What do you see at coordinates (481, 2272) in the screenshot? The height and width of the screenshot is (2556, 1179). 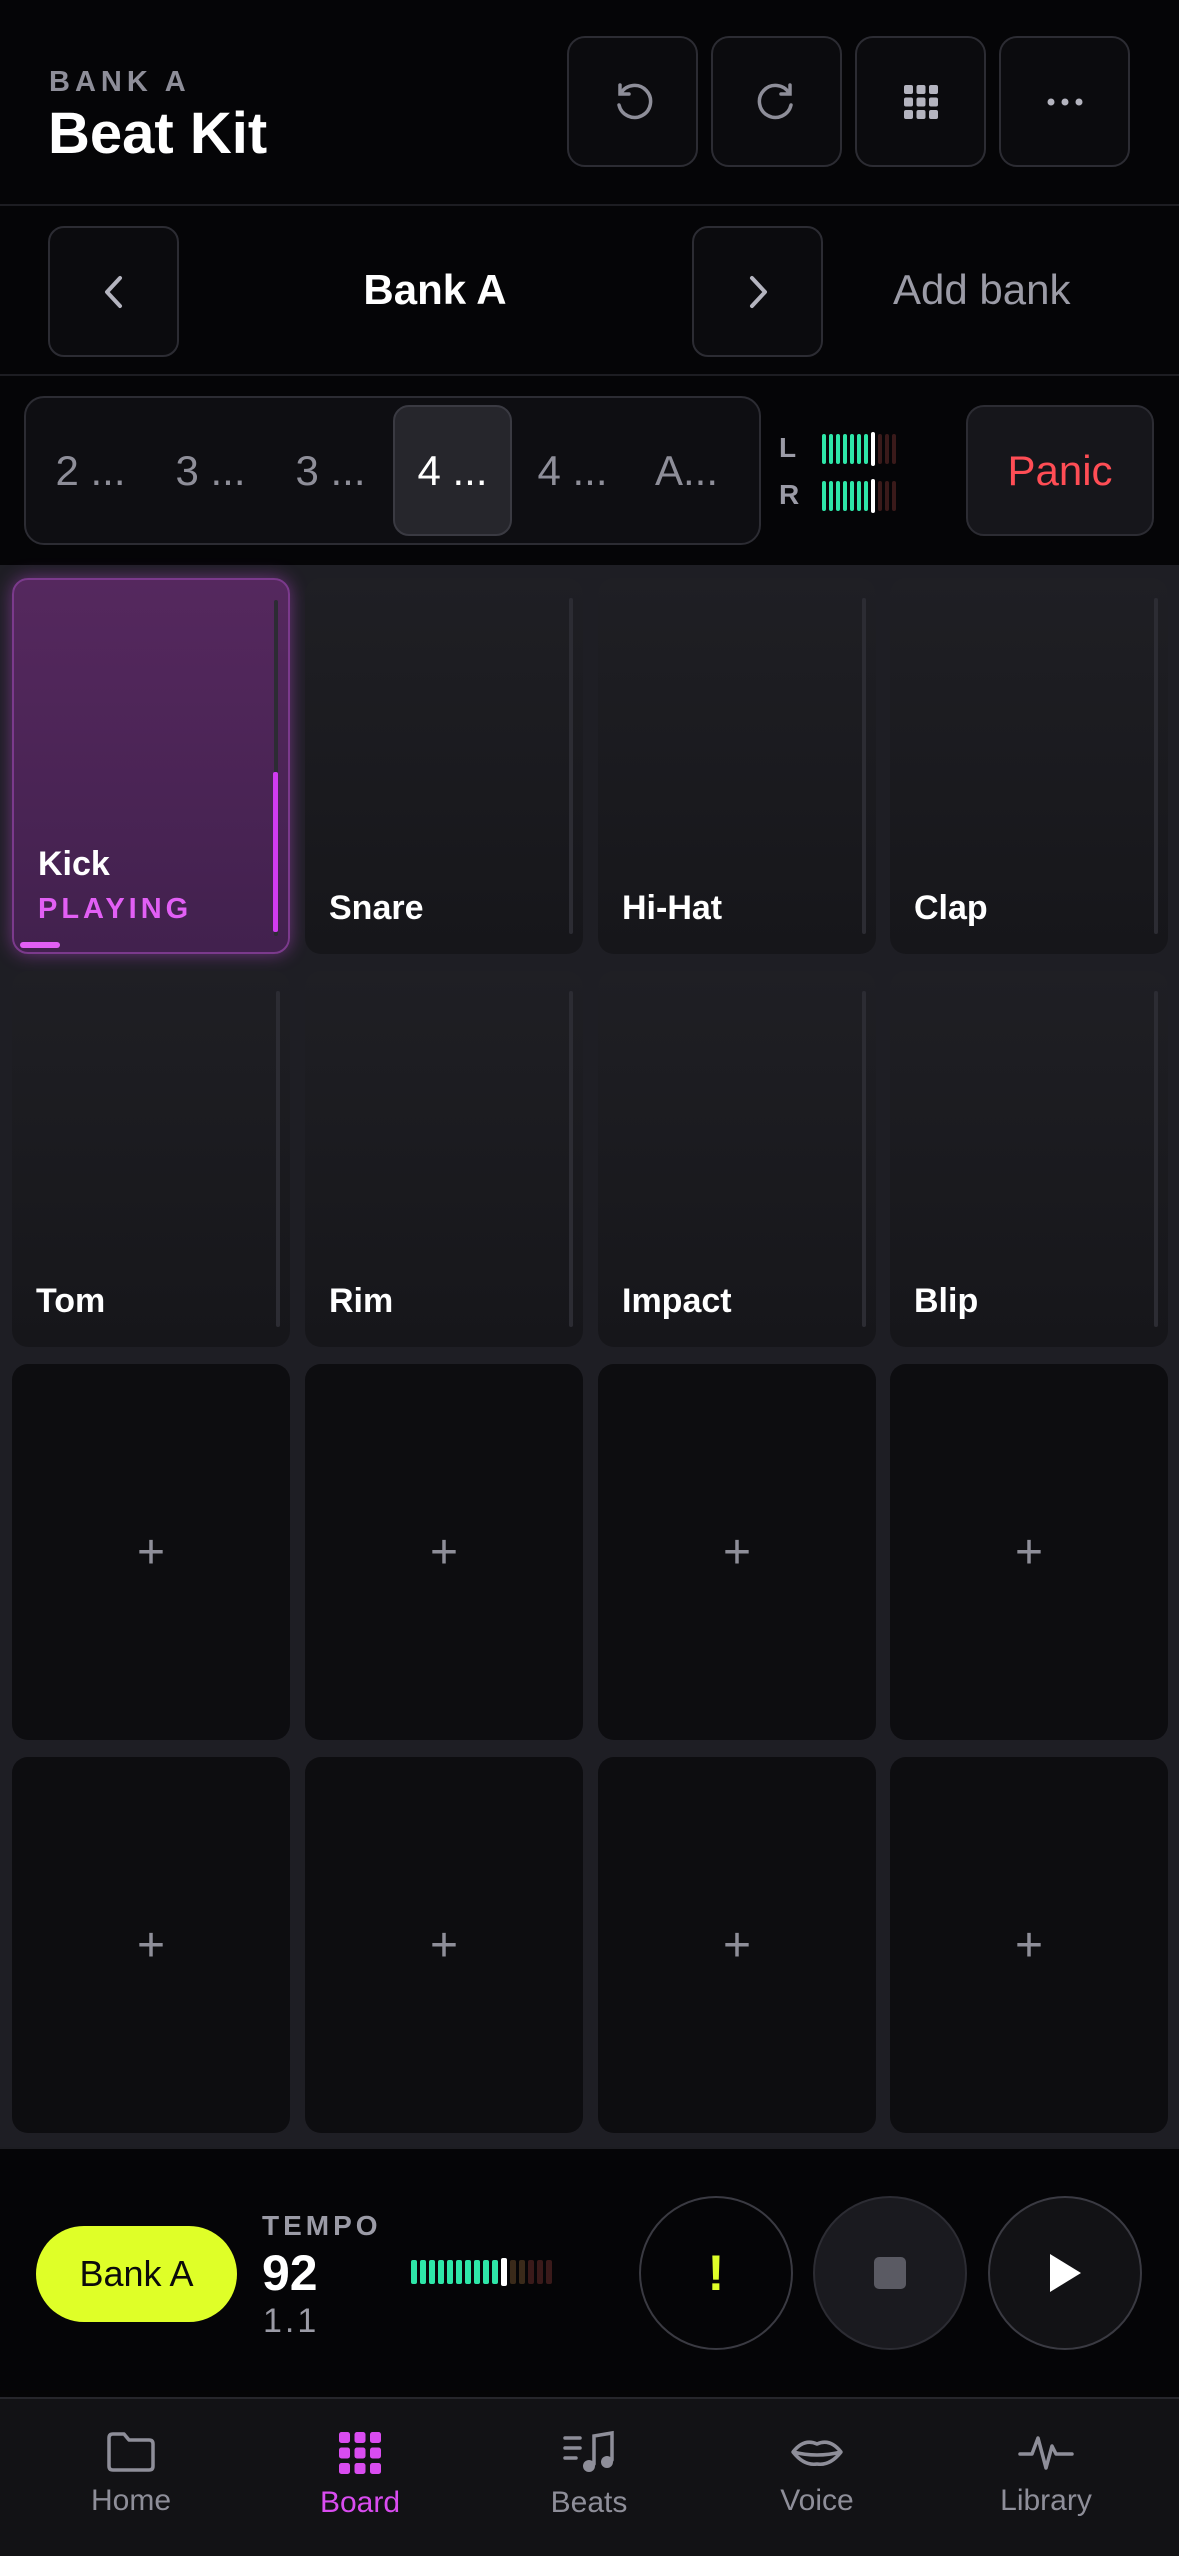 I see `master-level-meter` at bounding box center [481, 2272].